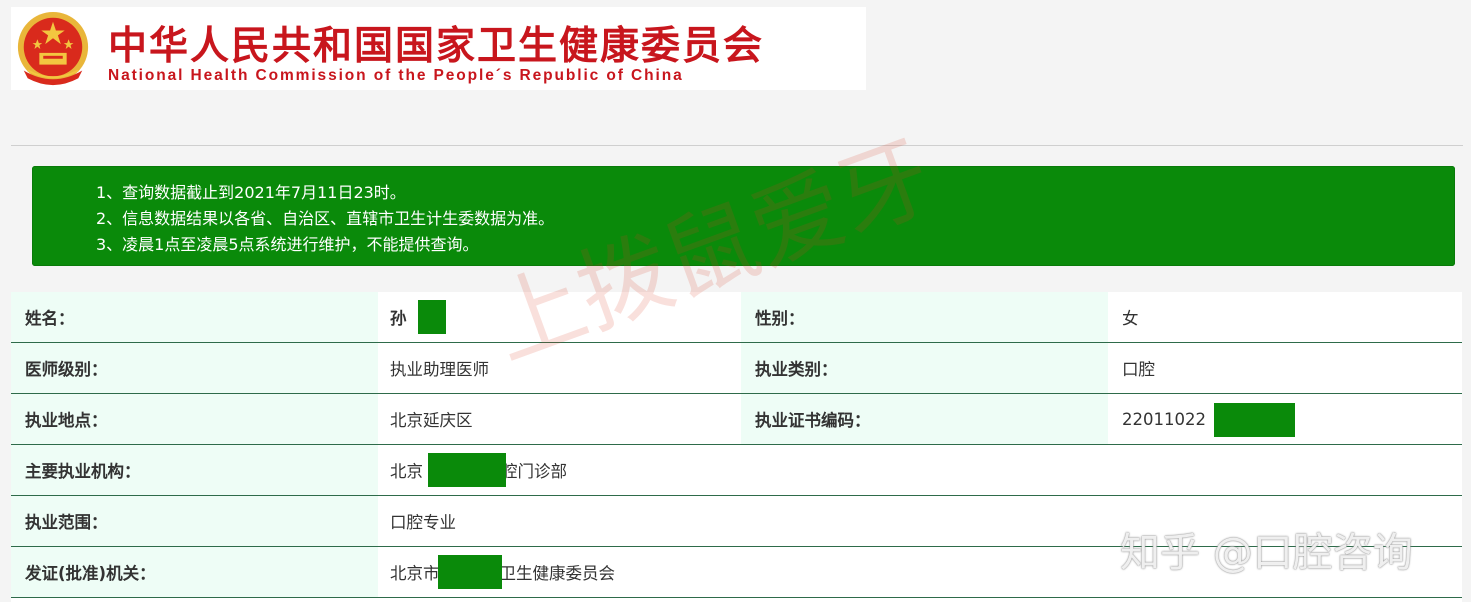  Describe the element at coordinates (398, 318) in the screenshot. I see `name-value-text: 孙` at that location.